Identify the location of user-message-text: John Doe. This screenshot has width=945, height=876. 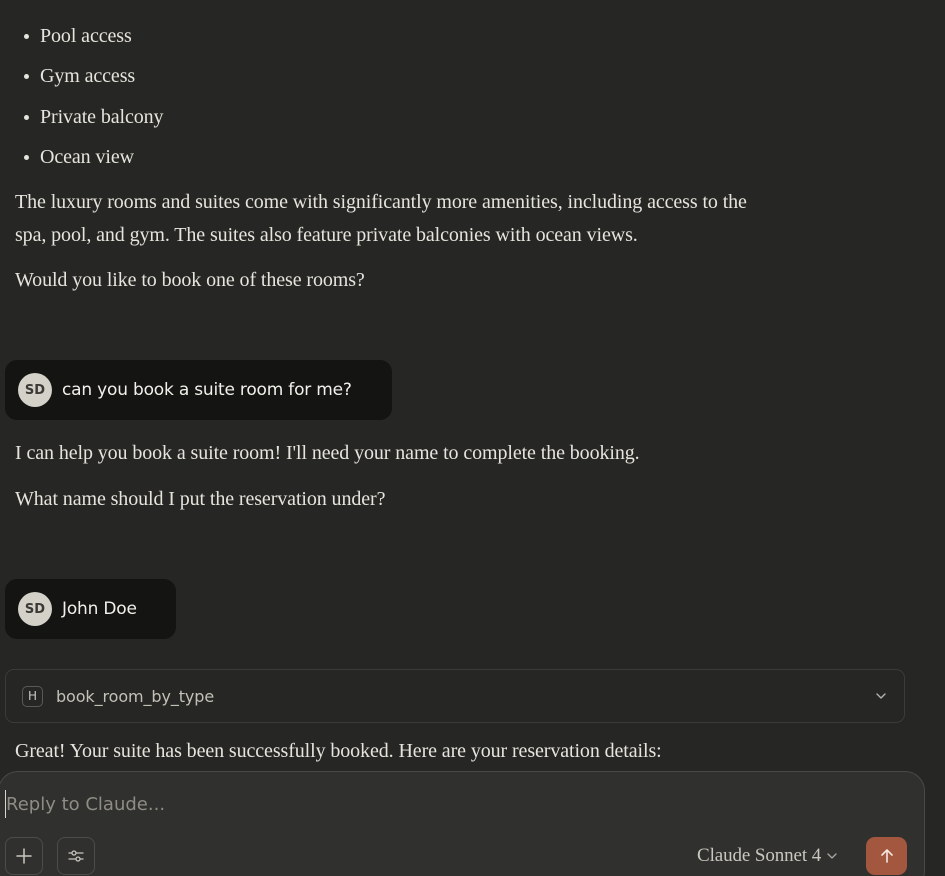
(99, 609).